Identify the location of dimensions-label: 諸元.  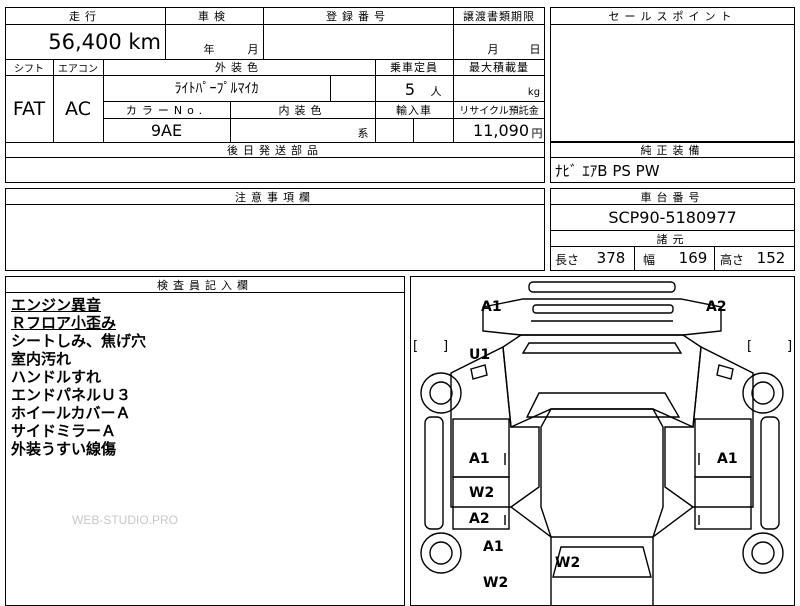
(672, 239).